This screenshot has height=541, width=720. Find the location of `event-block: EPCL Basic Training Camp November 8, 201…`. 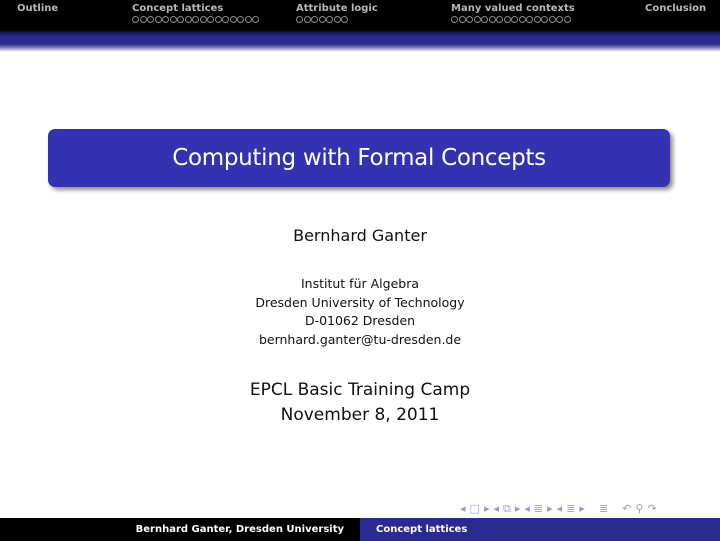

event-block: EPCL Basic Training Camp November 8, 201… is located at coordinates (360, 403).